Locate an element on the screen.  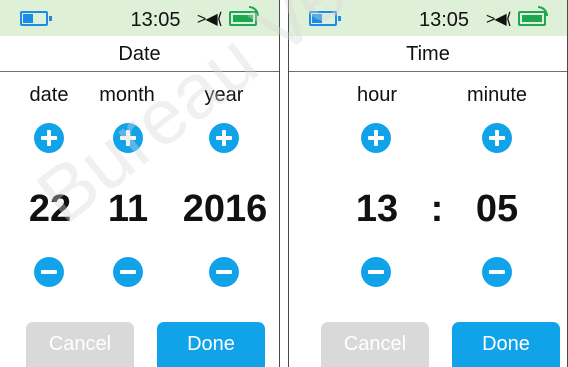
month-decrement-button is located at coordinates (128, 272).